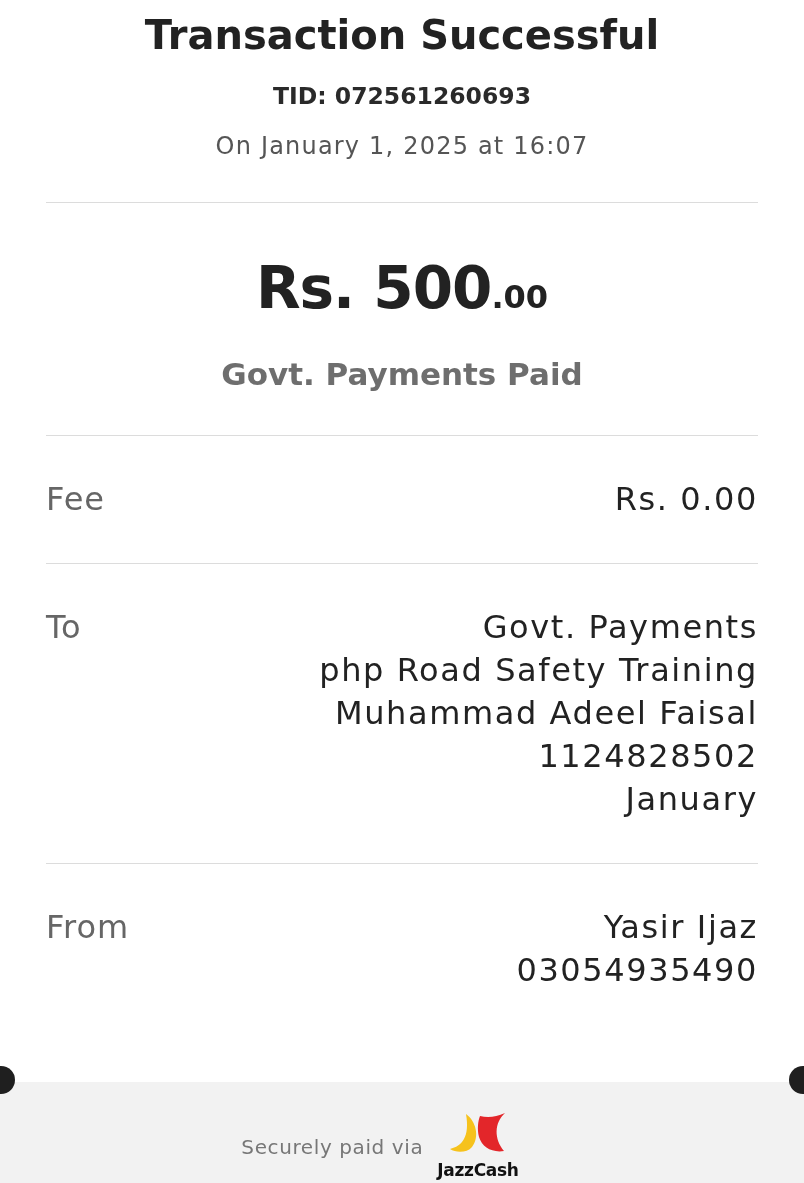 This screenshot has width=804, height=1183. Describe the element at coordinates (402, 96) in the screenshot. I see `transaction-id-text: TID: 072561260693` at that location.